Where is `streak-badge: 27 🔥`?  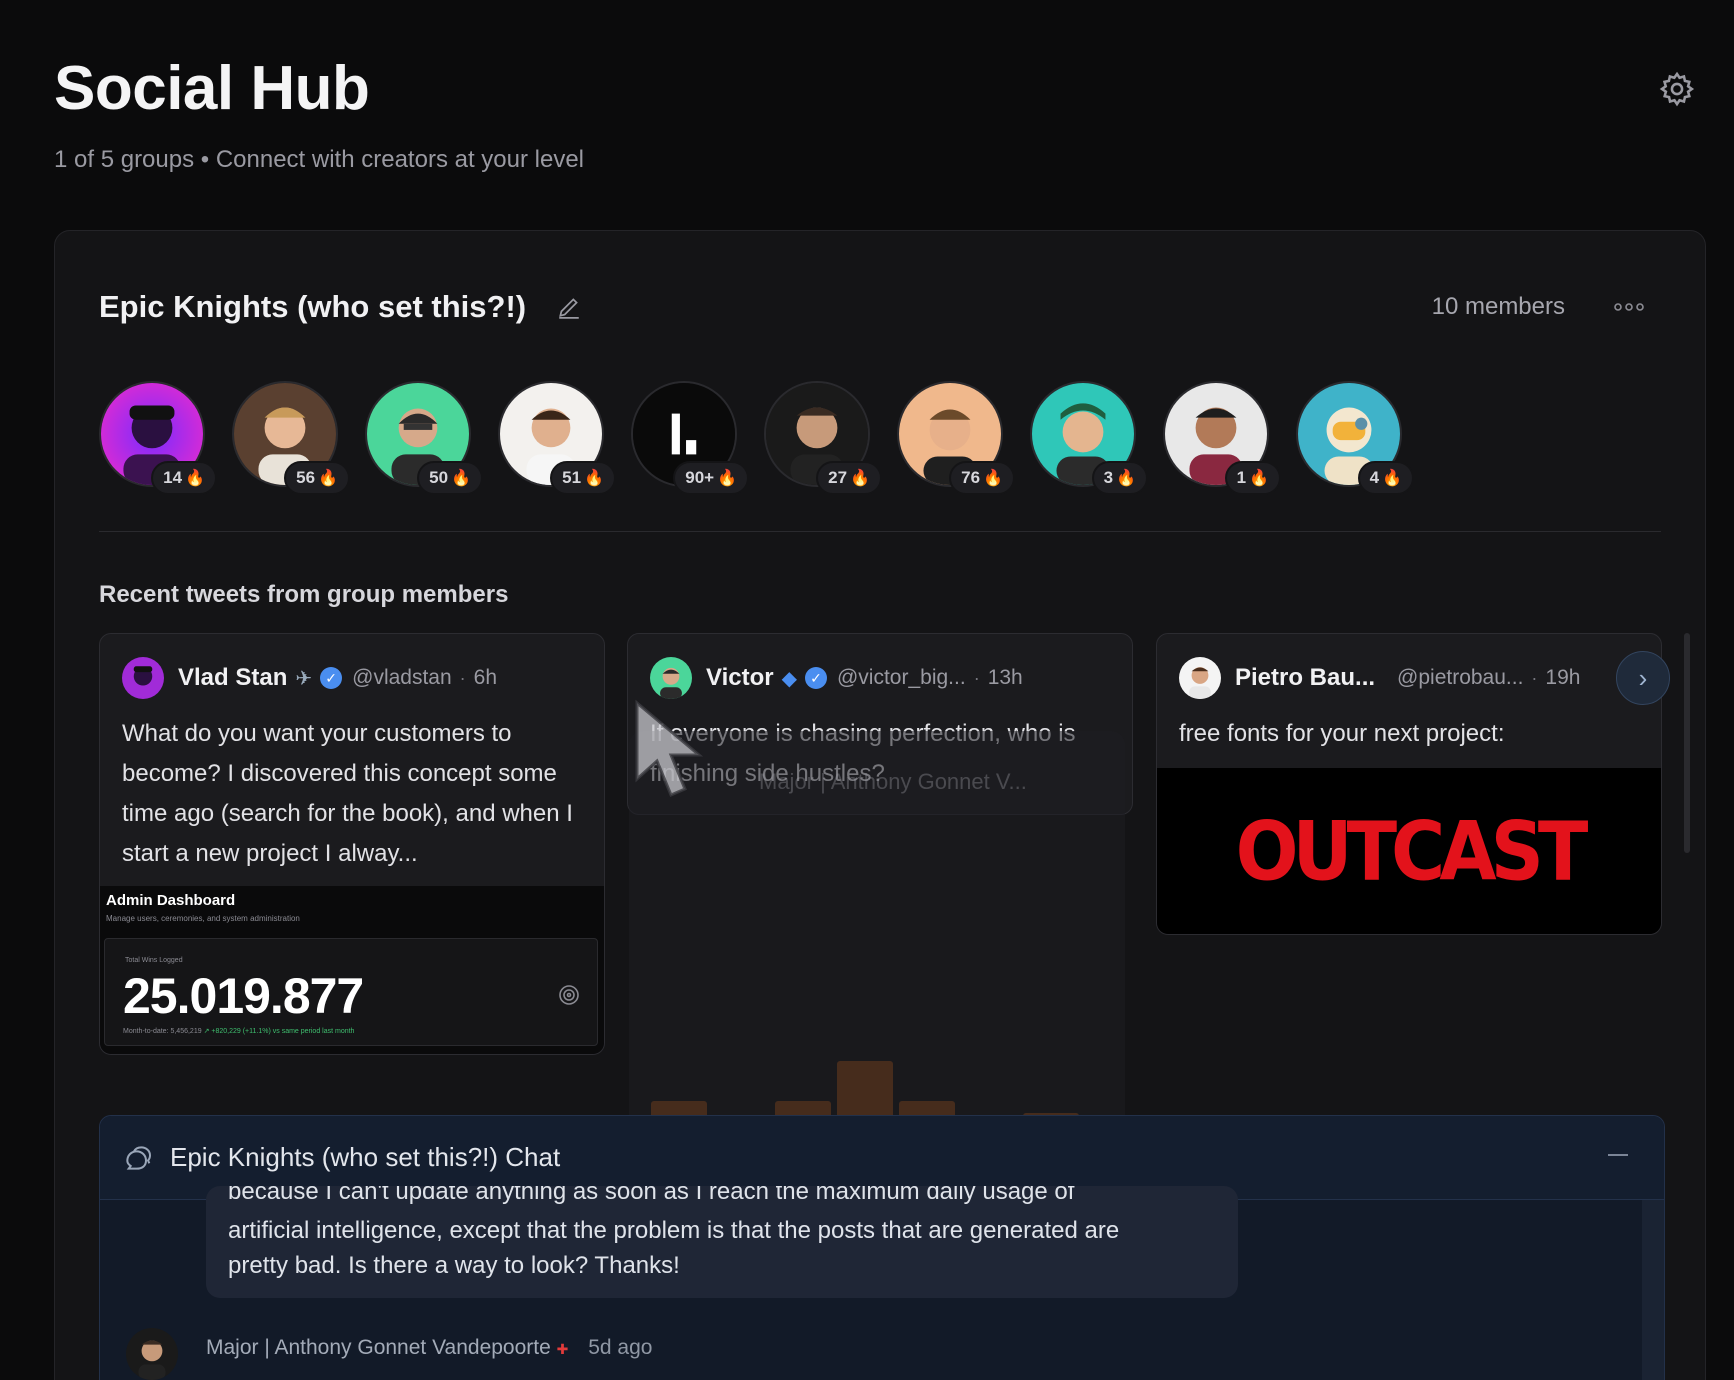
streak-badge: 27 🔥 is located at coordinates (849, 478).